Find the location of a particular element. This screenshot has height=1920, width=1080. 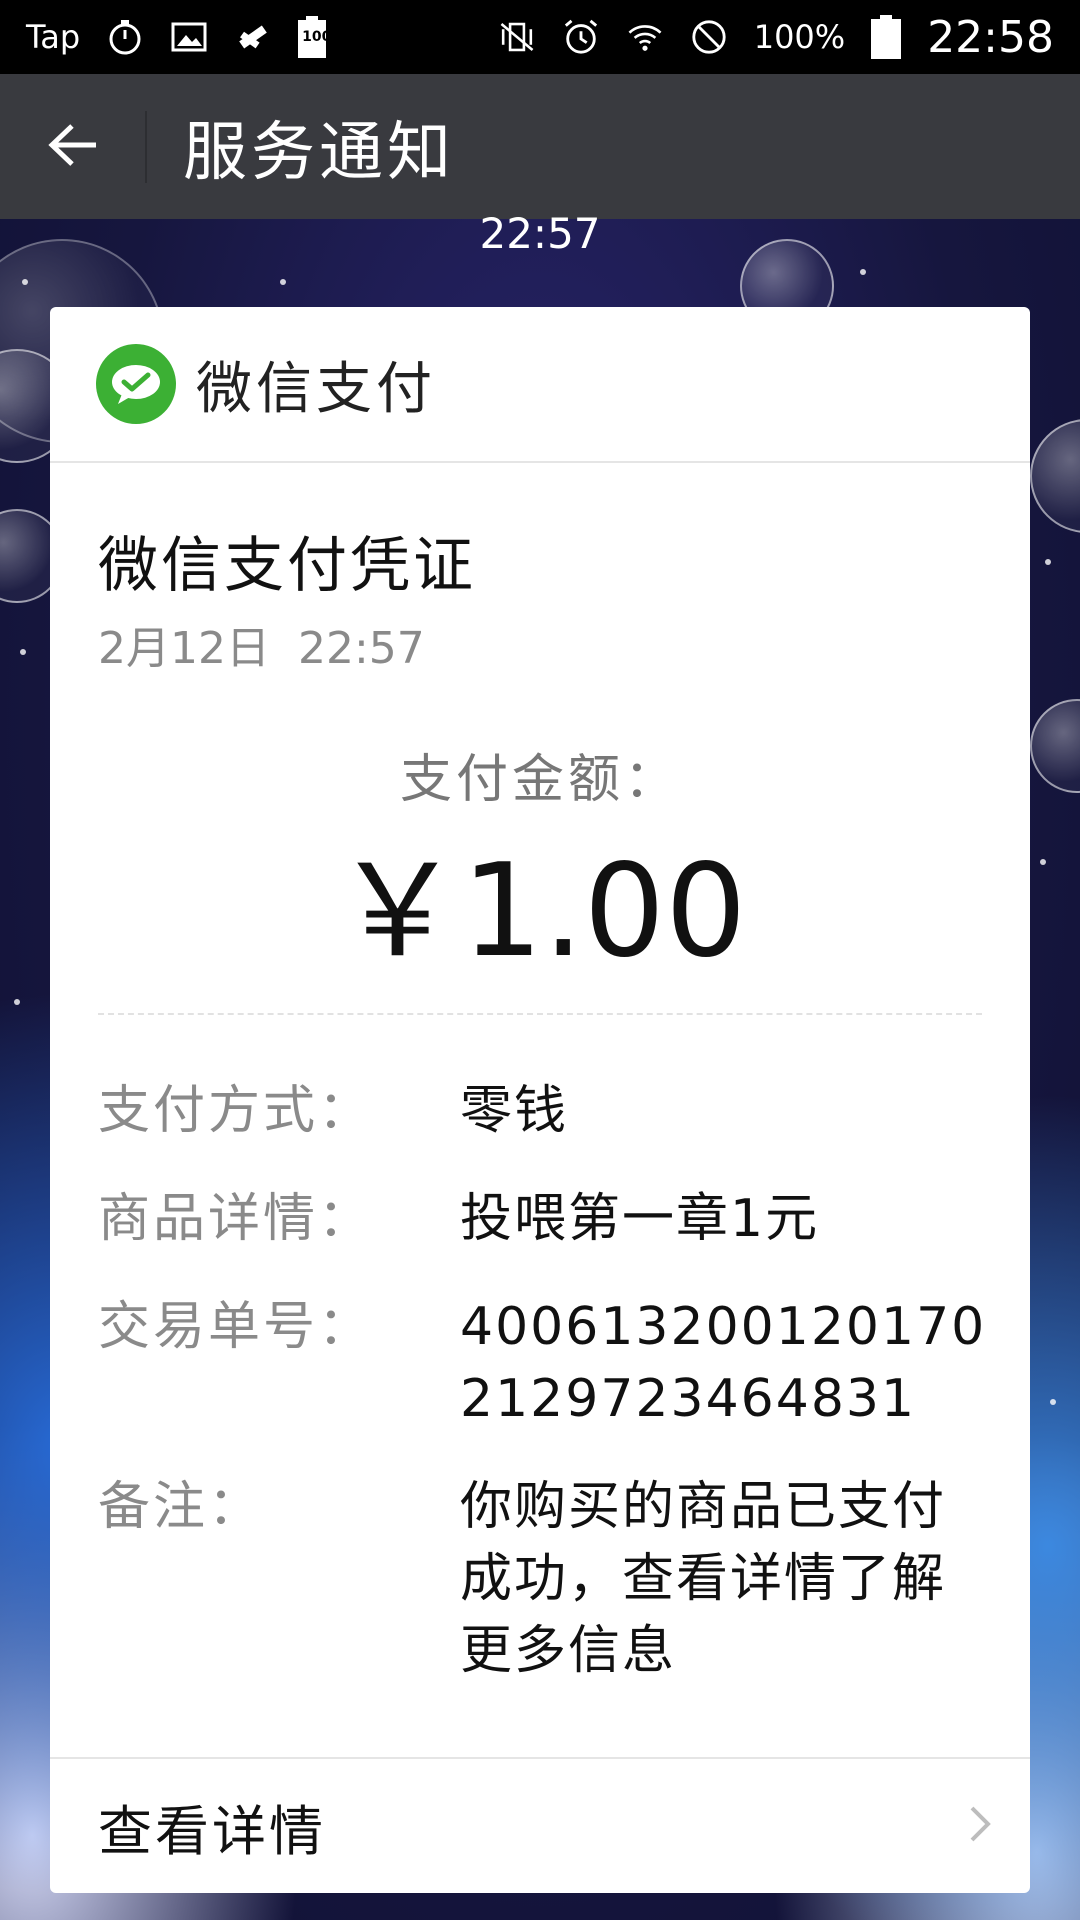

battery-icon is located at coordinates (886, 37).